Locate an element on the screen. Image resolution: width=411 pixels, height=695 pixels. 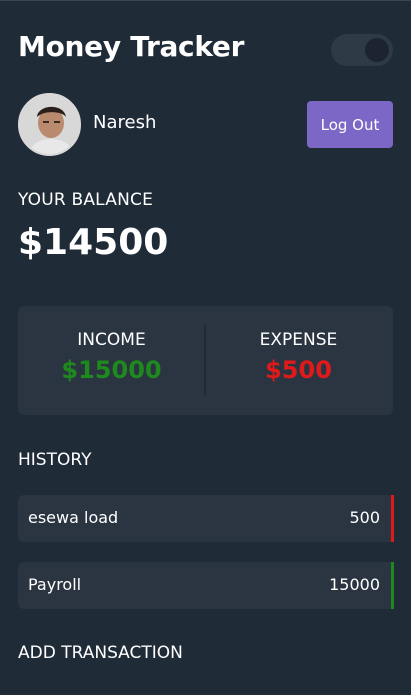
history-label: HISTORY is located at coordinates (55, 460).